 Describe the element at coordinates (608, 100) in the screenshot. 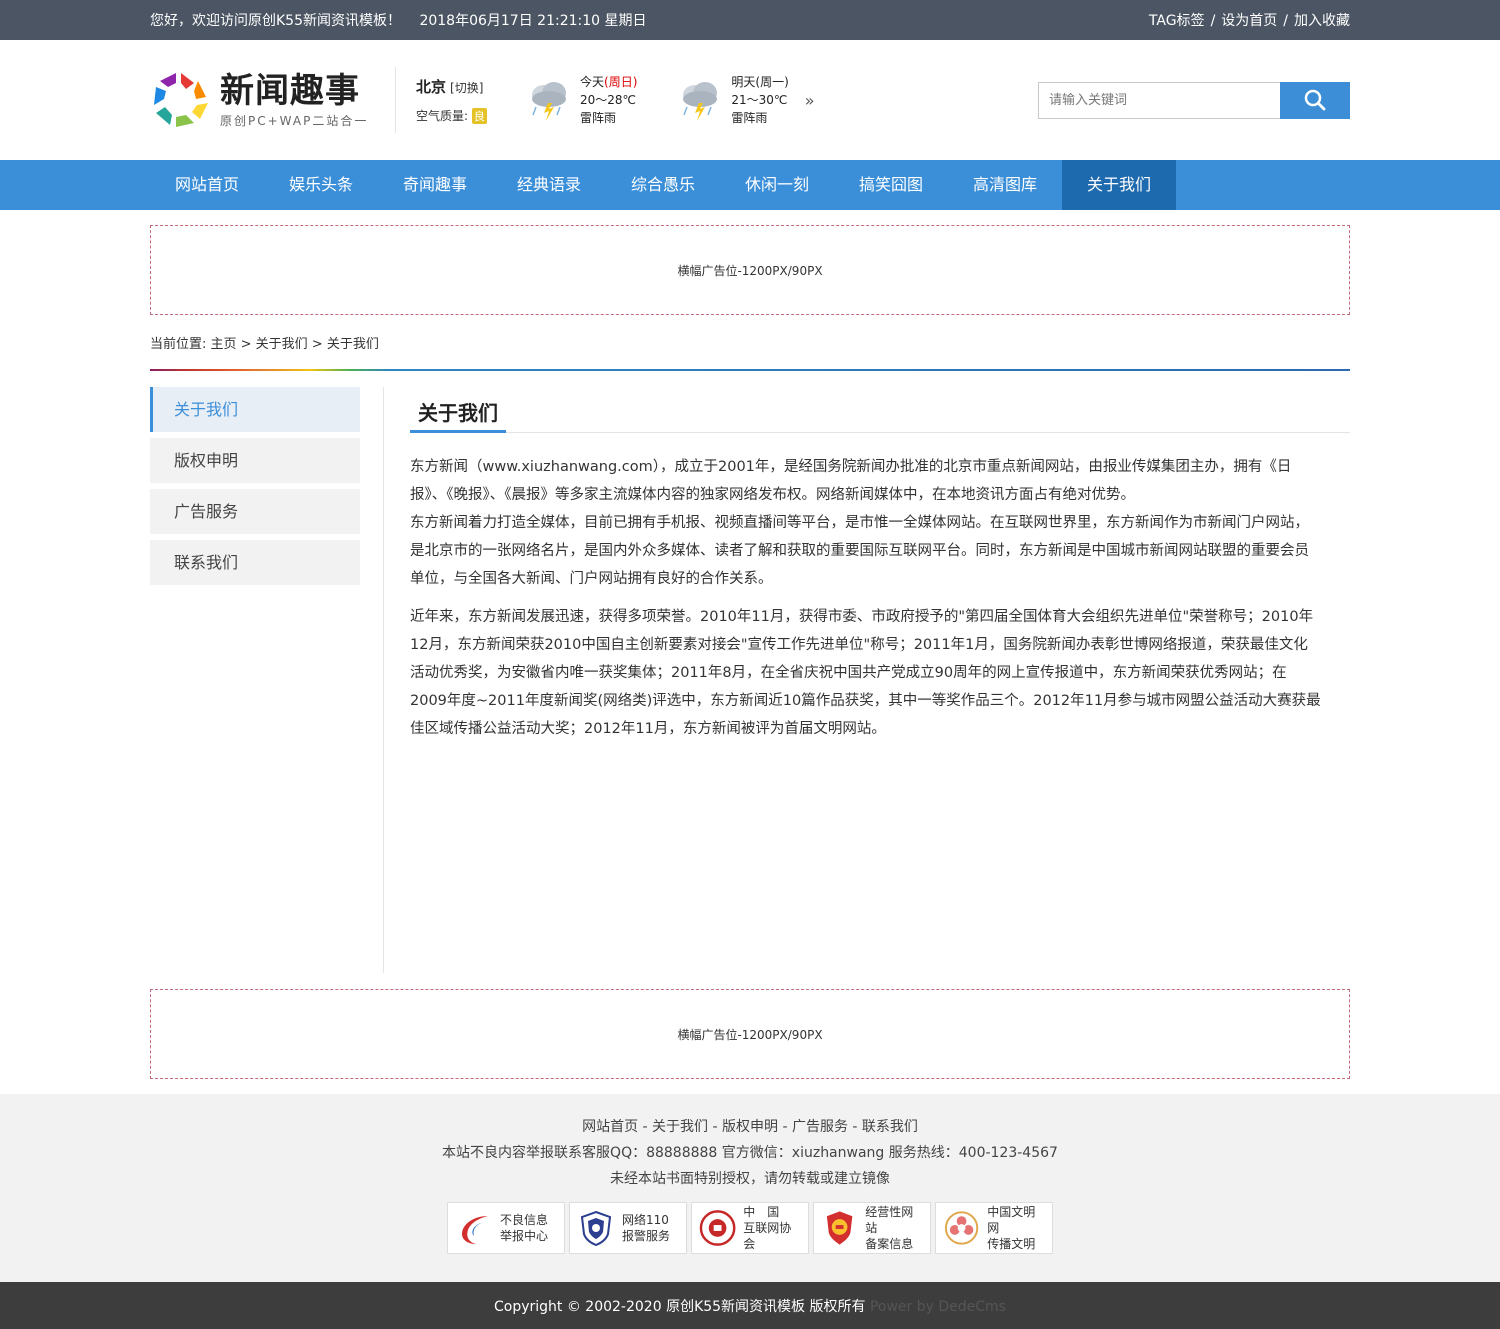

I see `today-temp: 20～28℃` at that location.